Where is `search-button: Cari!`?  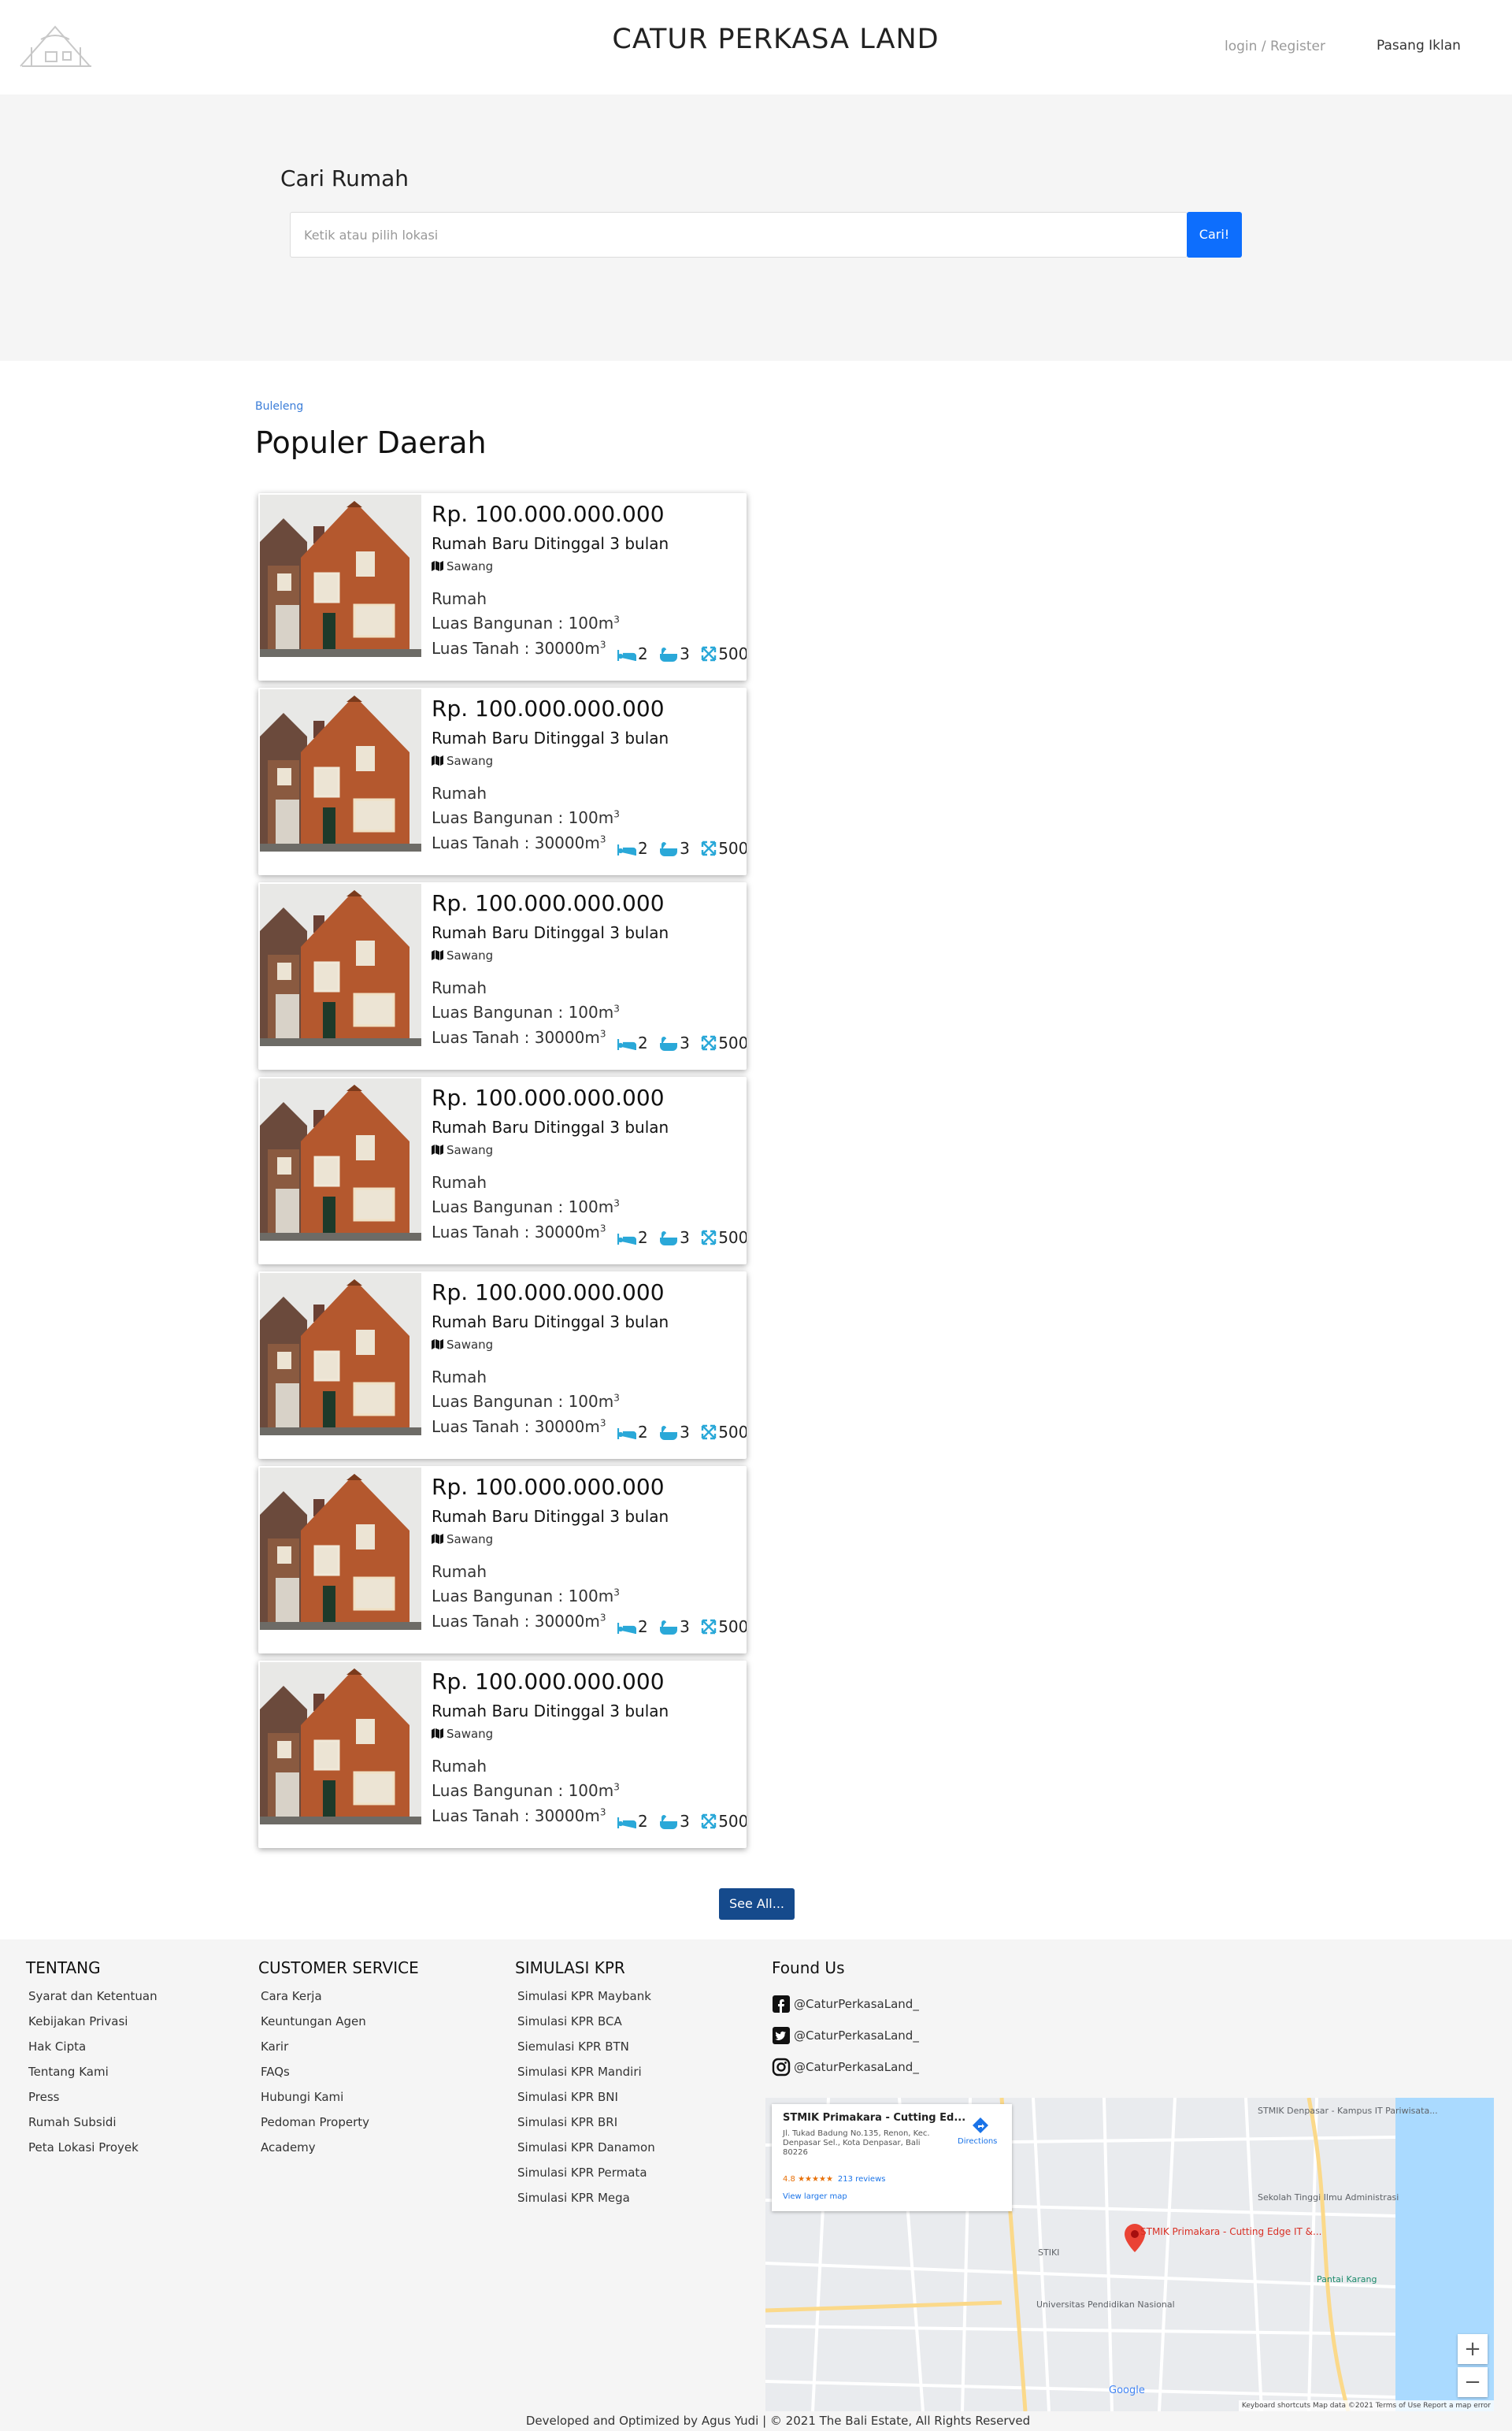
search-button: Cari! is located at coordinates (1214, 235).